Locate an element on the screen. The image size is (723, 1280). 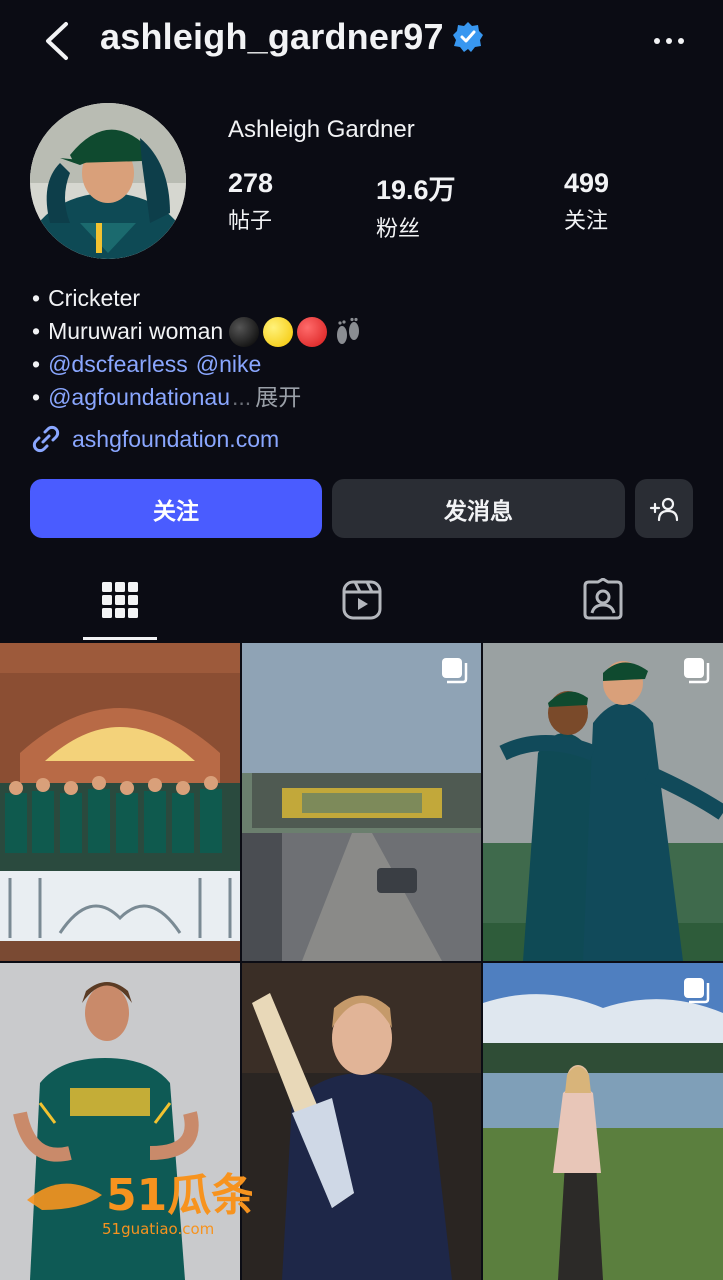
red-circle-icon is located at coordinates (312, 331).